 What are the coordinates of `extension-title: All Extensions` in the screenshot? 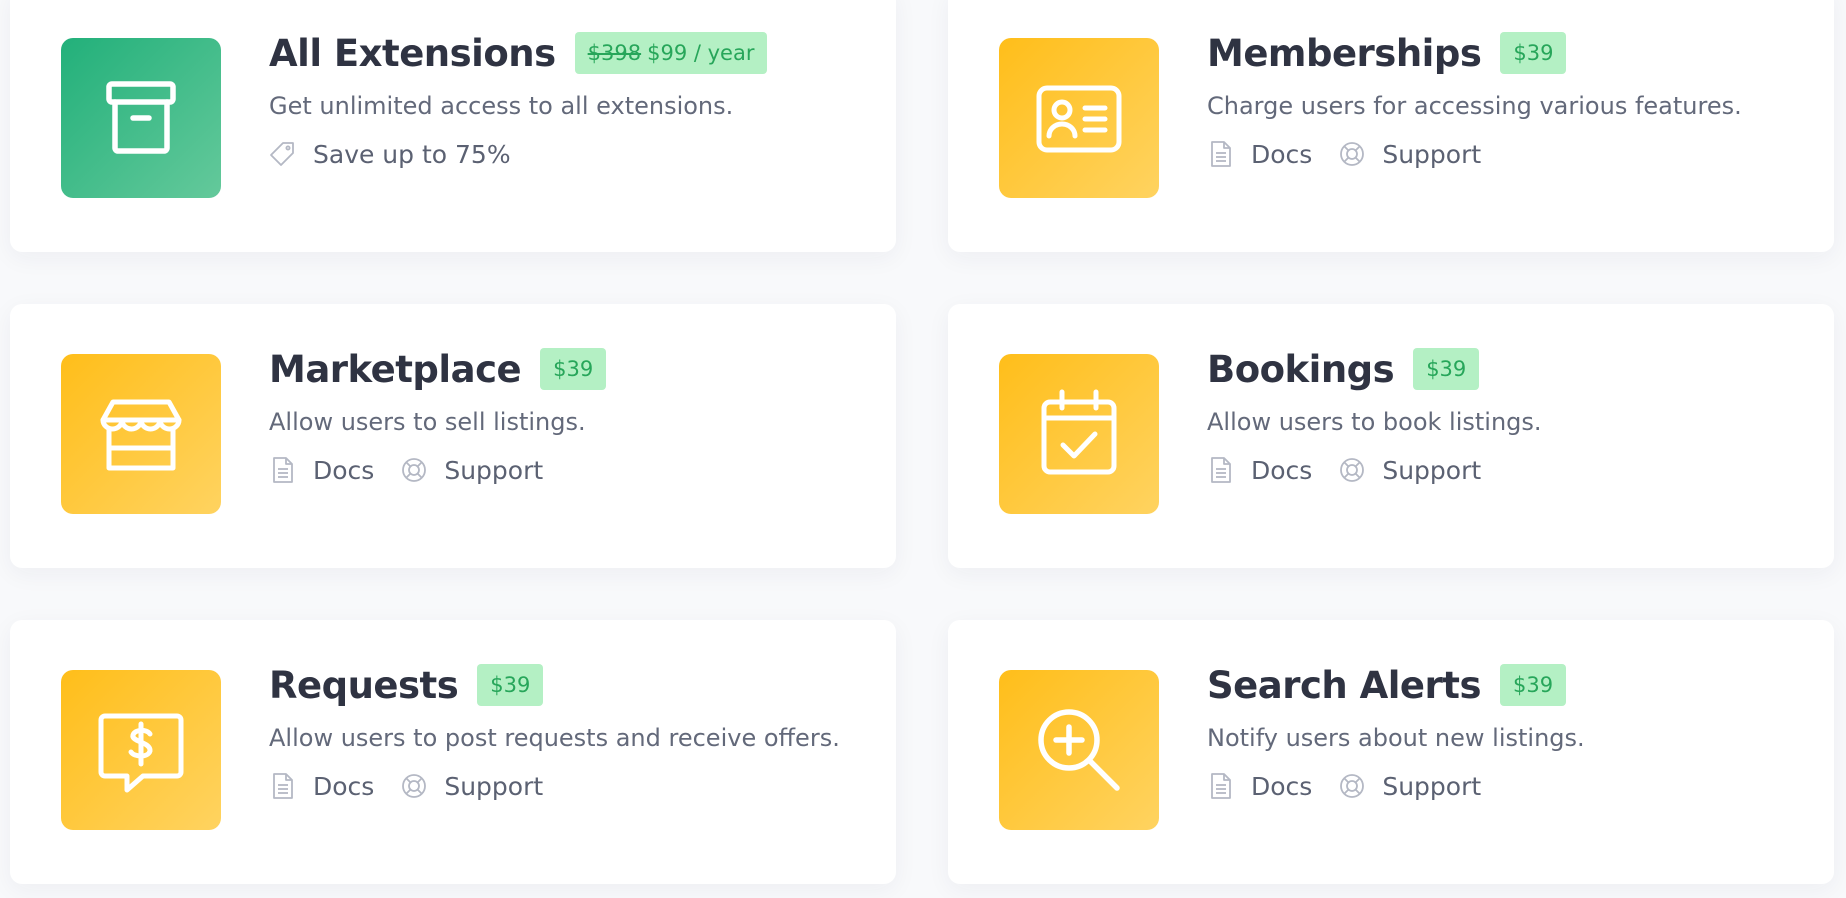 It's located at (412, 53).